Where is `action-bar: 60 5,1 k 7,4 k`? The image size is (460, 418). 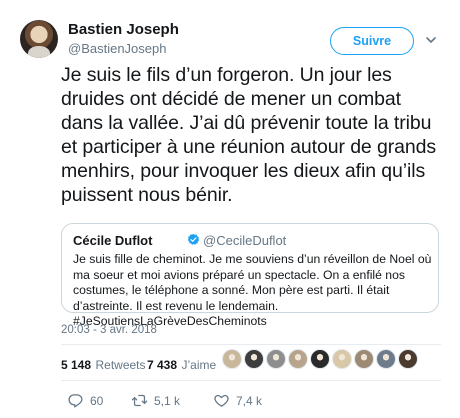 action-bar: 60 5,1 k 7,4 k is located at coordinates (211, 401).